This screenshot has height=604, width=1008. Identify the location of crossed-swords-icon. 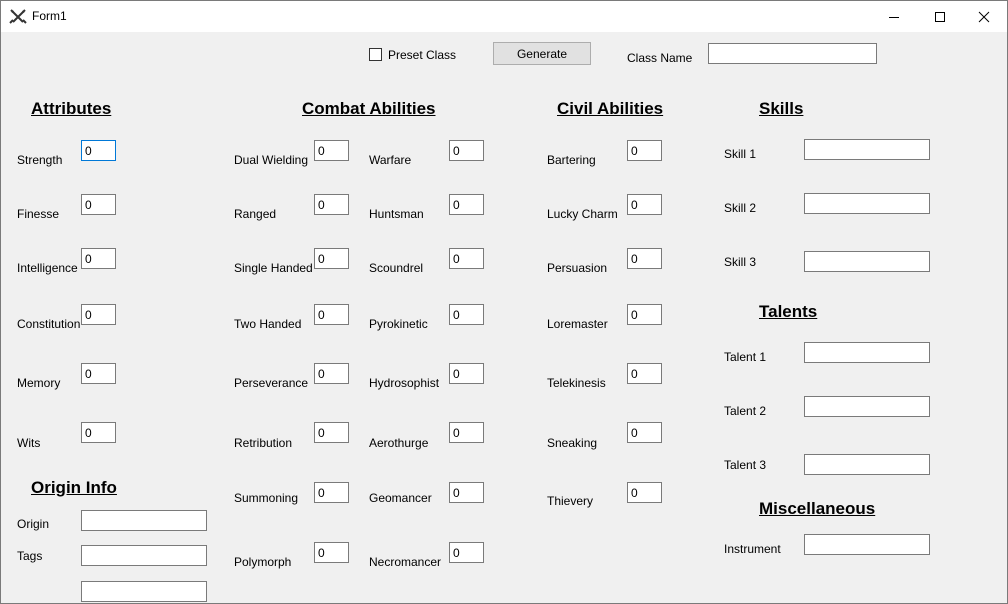
(18, 16).